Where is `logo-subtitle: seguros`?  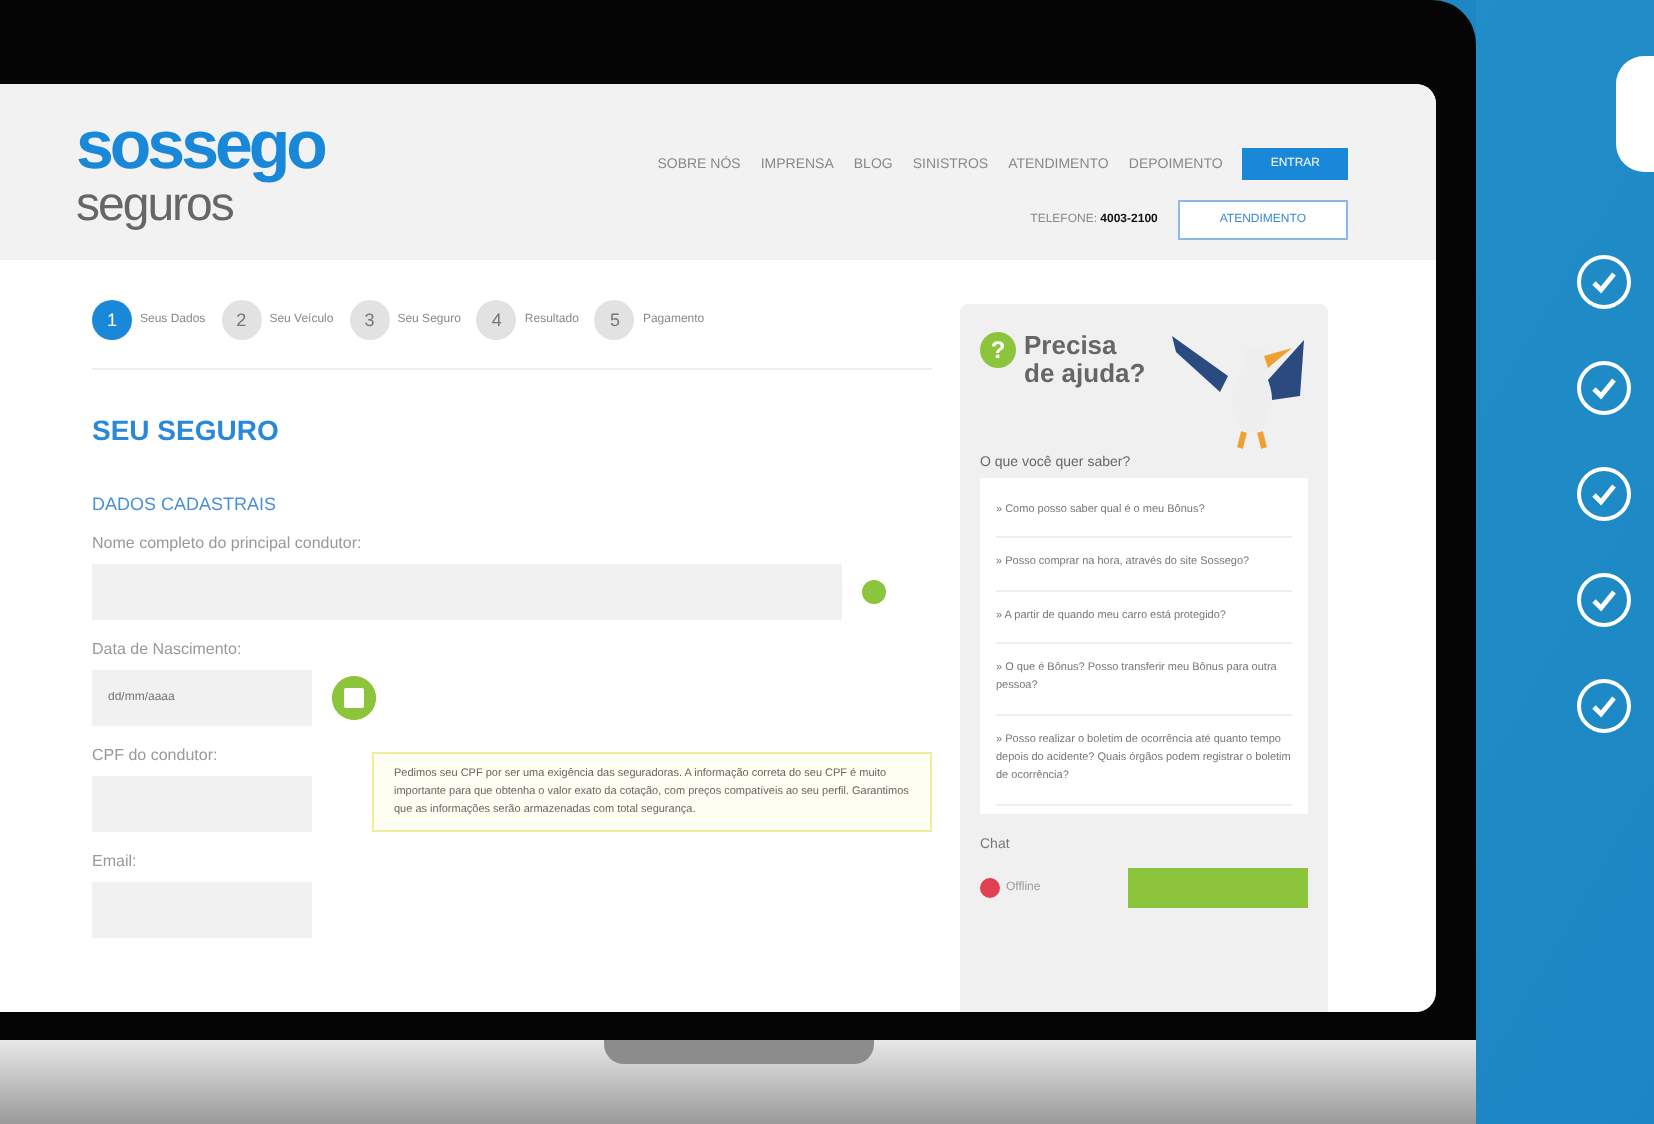
logo-subtitle: seguros is located at coordinates (154, 205).